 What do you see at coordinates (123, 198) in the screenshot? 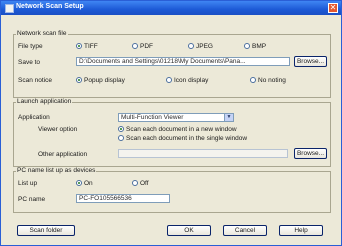
I see `pc-name-field: PC-FO105566536` at bounding box center [123, 198].